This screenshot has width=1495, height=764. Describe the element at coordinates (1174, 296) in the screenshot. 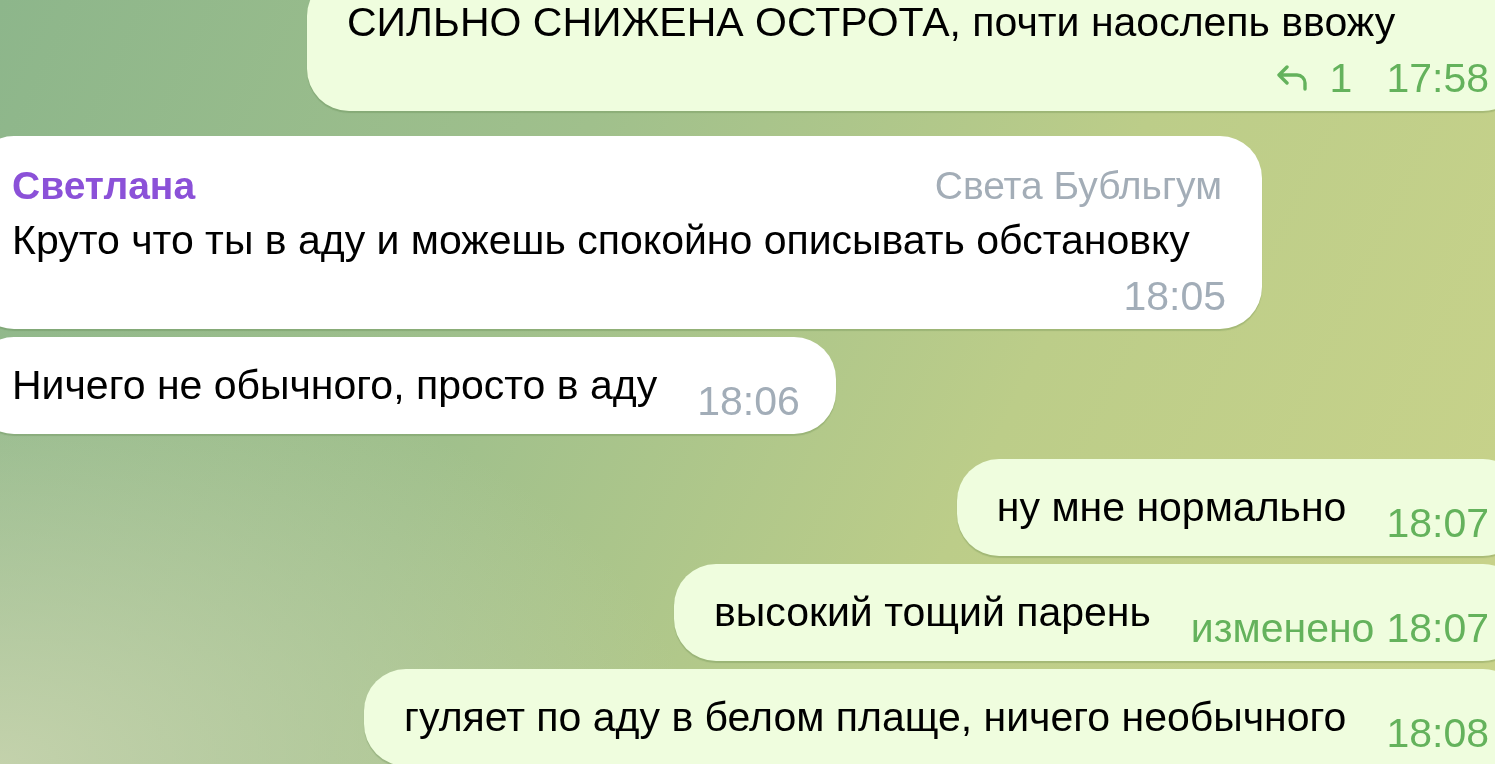

I see `message-time: 18:05` at that location.